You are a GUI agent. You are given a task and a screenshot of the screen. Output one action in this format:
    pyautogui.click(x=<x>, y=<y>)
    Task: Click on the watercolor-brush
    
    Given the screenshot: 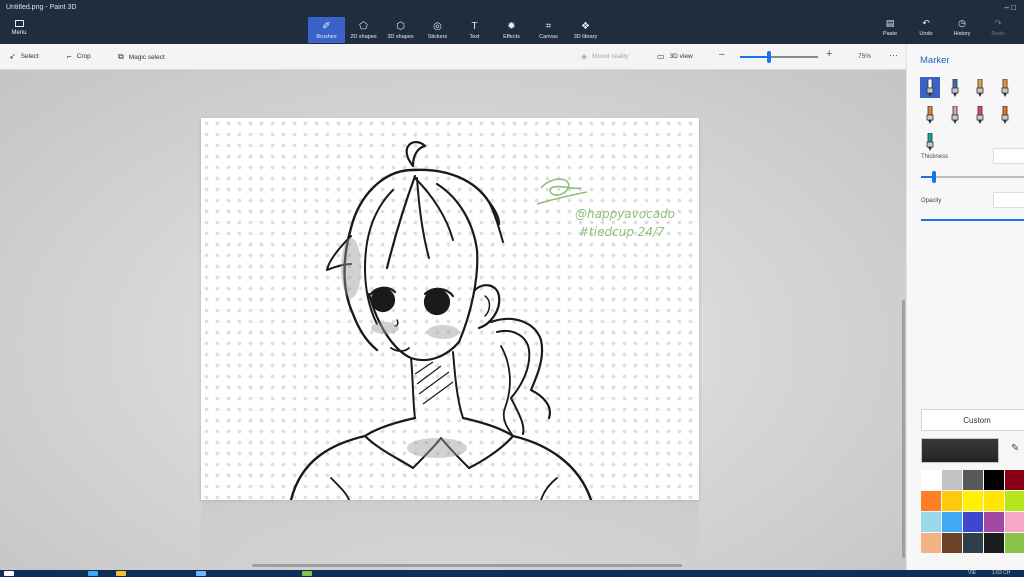 What is the action you would take?
    pyautogui.click(x=1005, y=87)
    